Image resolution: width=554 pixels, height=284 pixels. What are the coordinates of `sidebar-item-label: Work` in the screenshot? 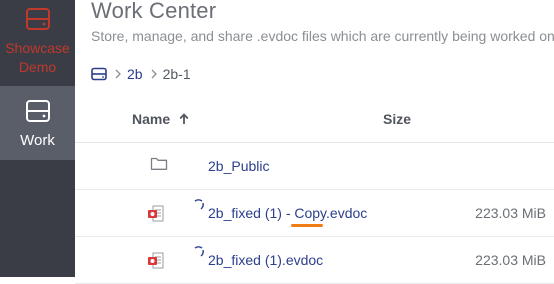 It's located at (37, 140).